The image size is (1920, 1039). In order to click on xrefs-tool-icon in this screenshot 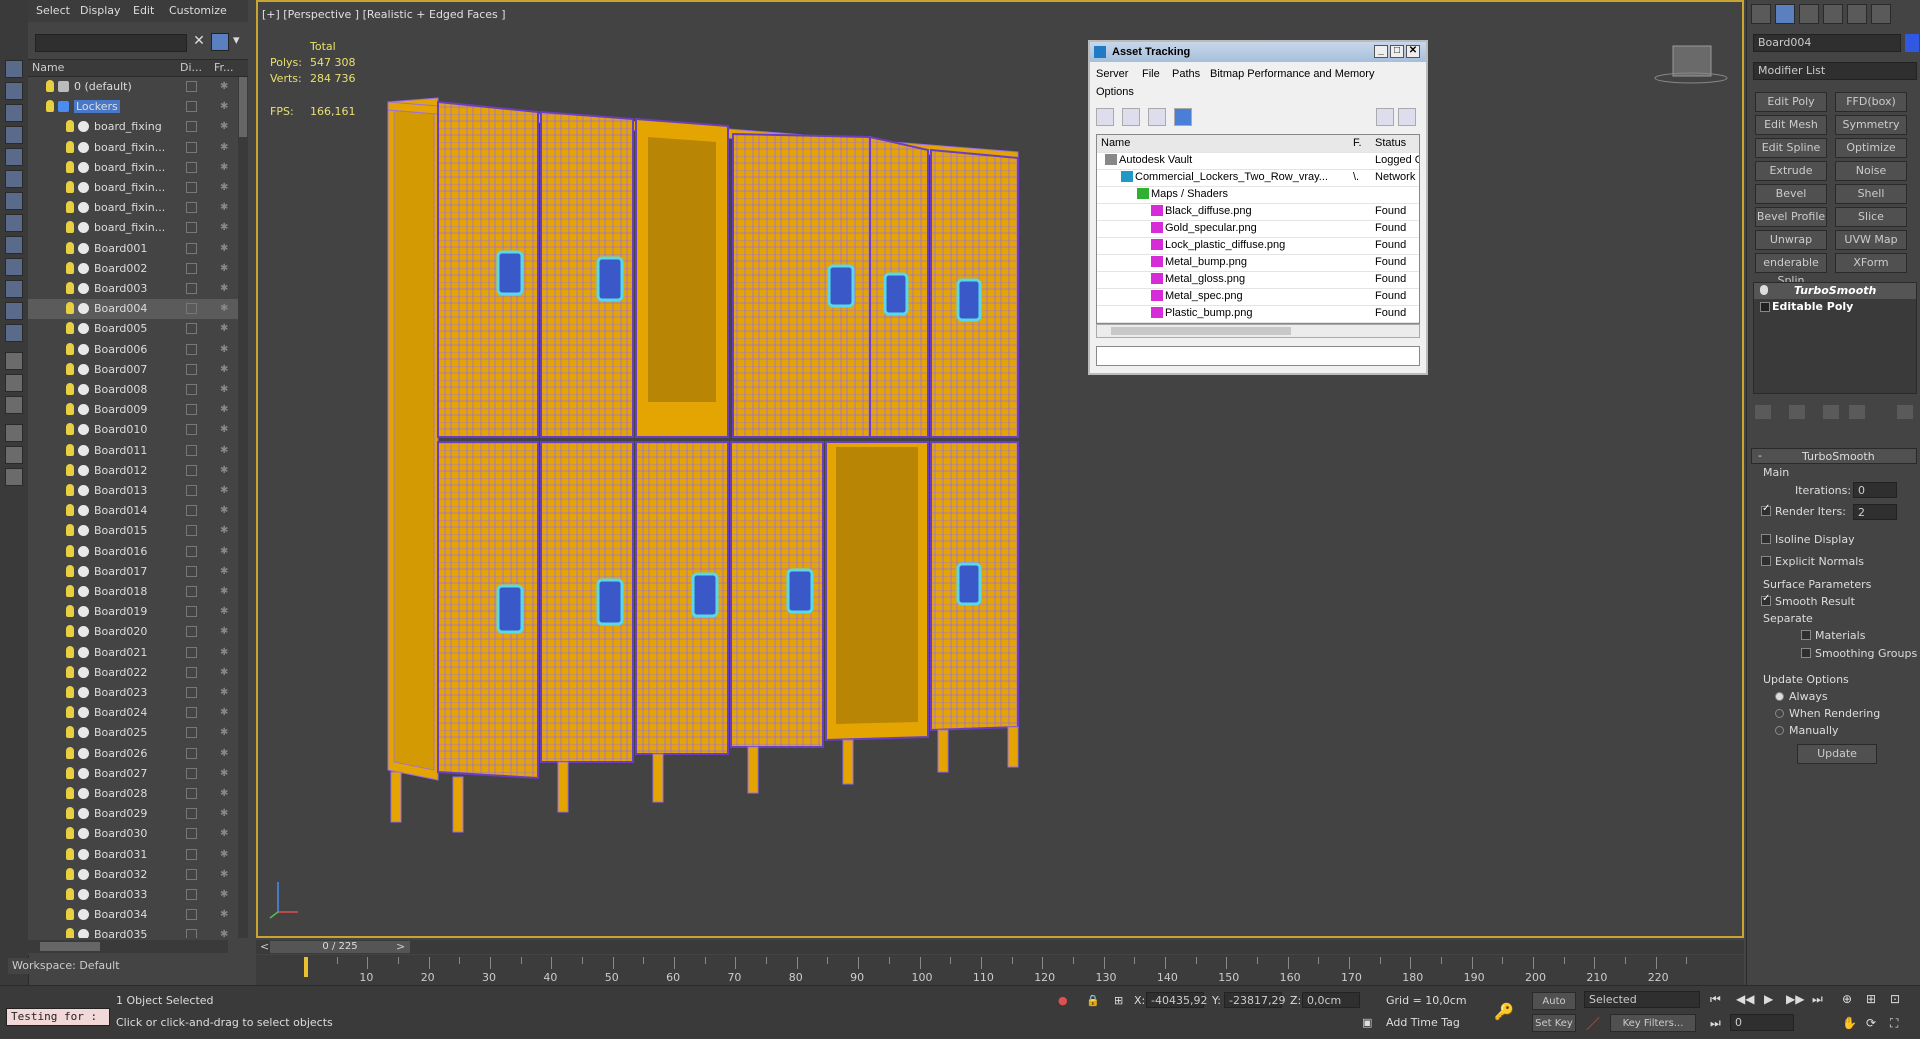, I will do `click(14, 333)`.